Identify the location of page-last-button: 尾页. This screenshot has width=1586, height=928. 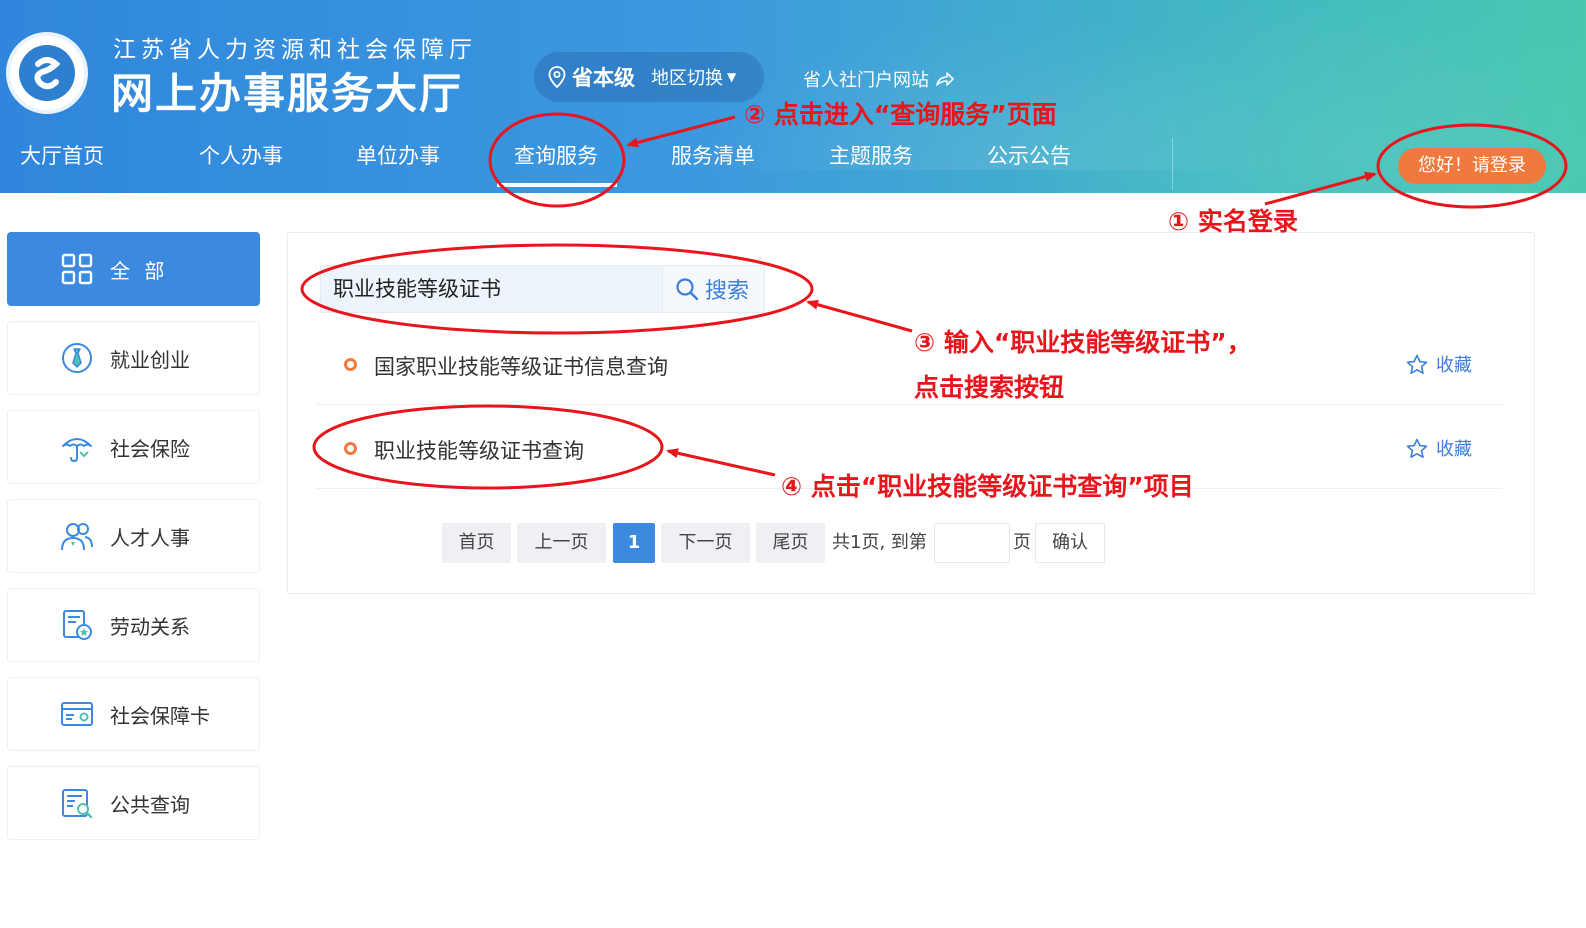
(790, 543).